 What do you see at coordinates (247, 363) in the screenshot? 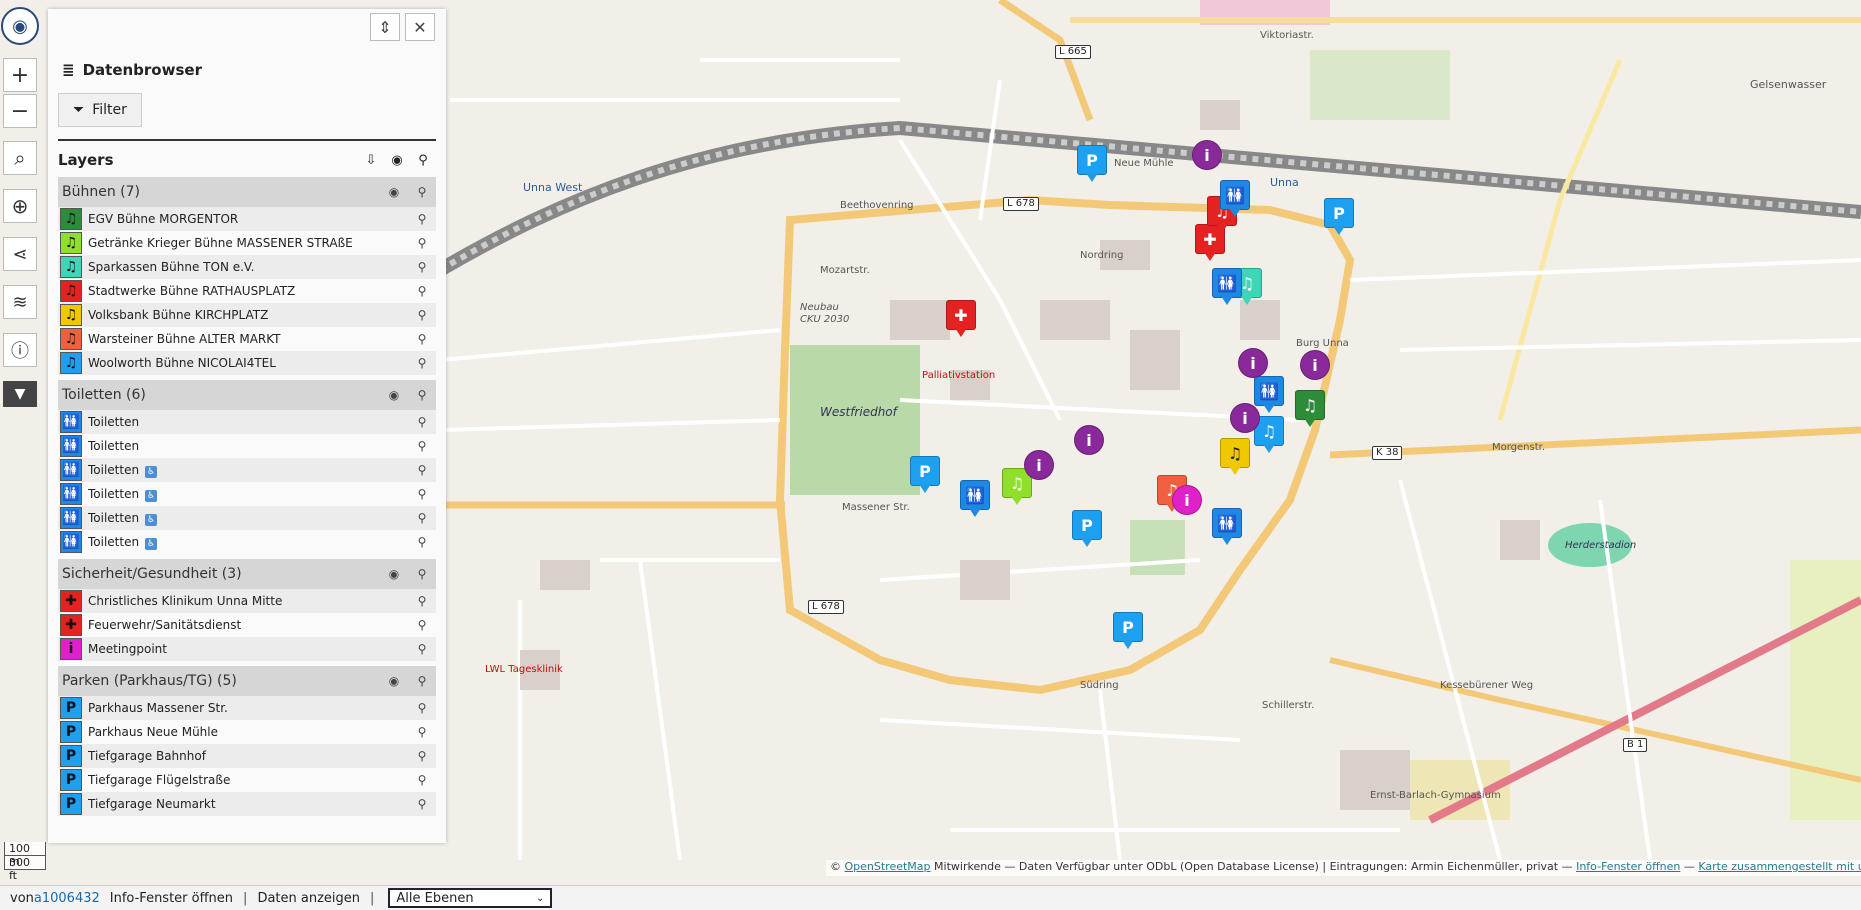
I see `layer-item: ♫ Woolworth Bühne NICOLAI4TEL ⚲` at bounding box center [247, 363].